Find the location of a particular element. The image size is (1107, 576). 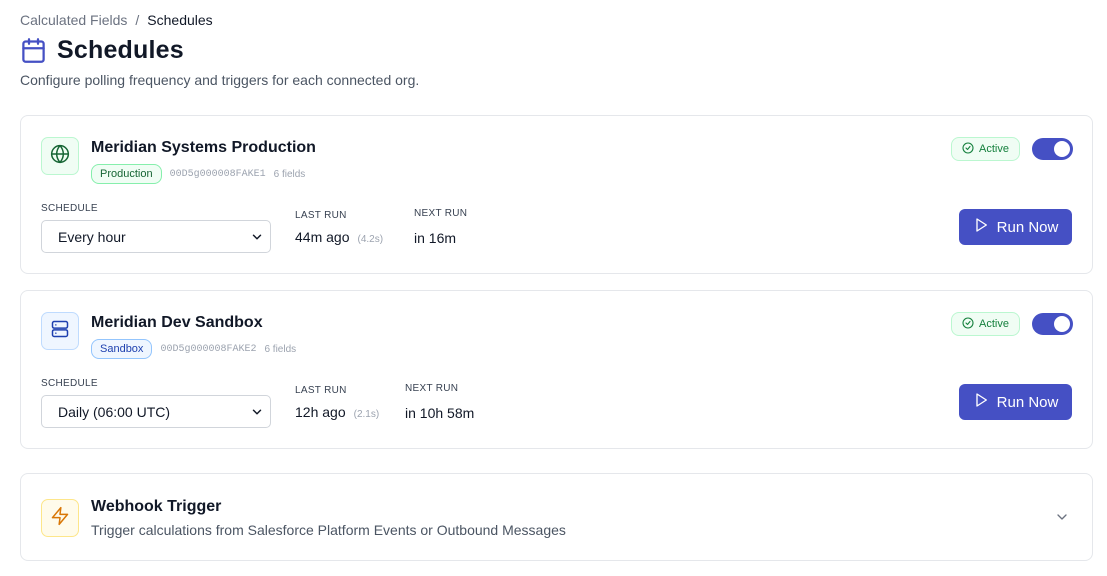

schedule-select: Daily (06:00 UTC) is located at coordinates (156, 411).